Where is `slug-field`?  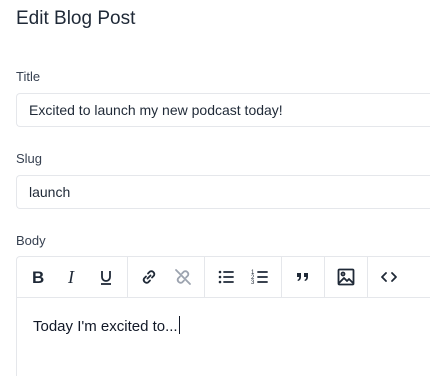
slug-field is located at coordinates (223, 192).